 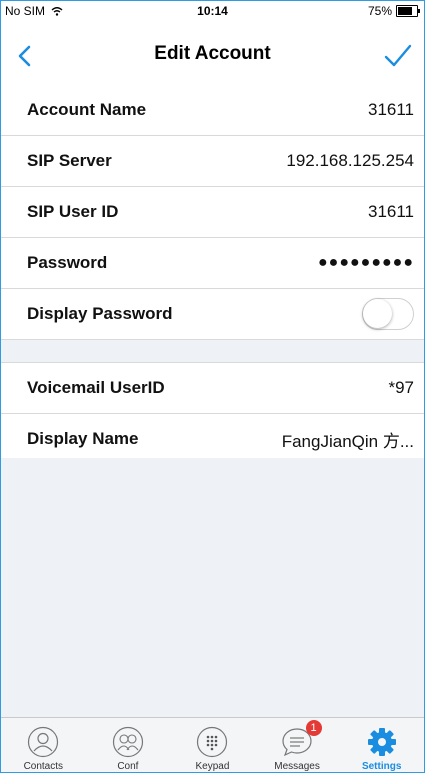 I want to click on messages-badge: 1, so click(x=313, y=728).